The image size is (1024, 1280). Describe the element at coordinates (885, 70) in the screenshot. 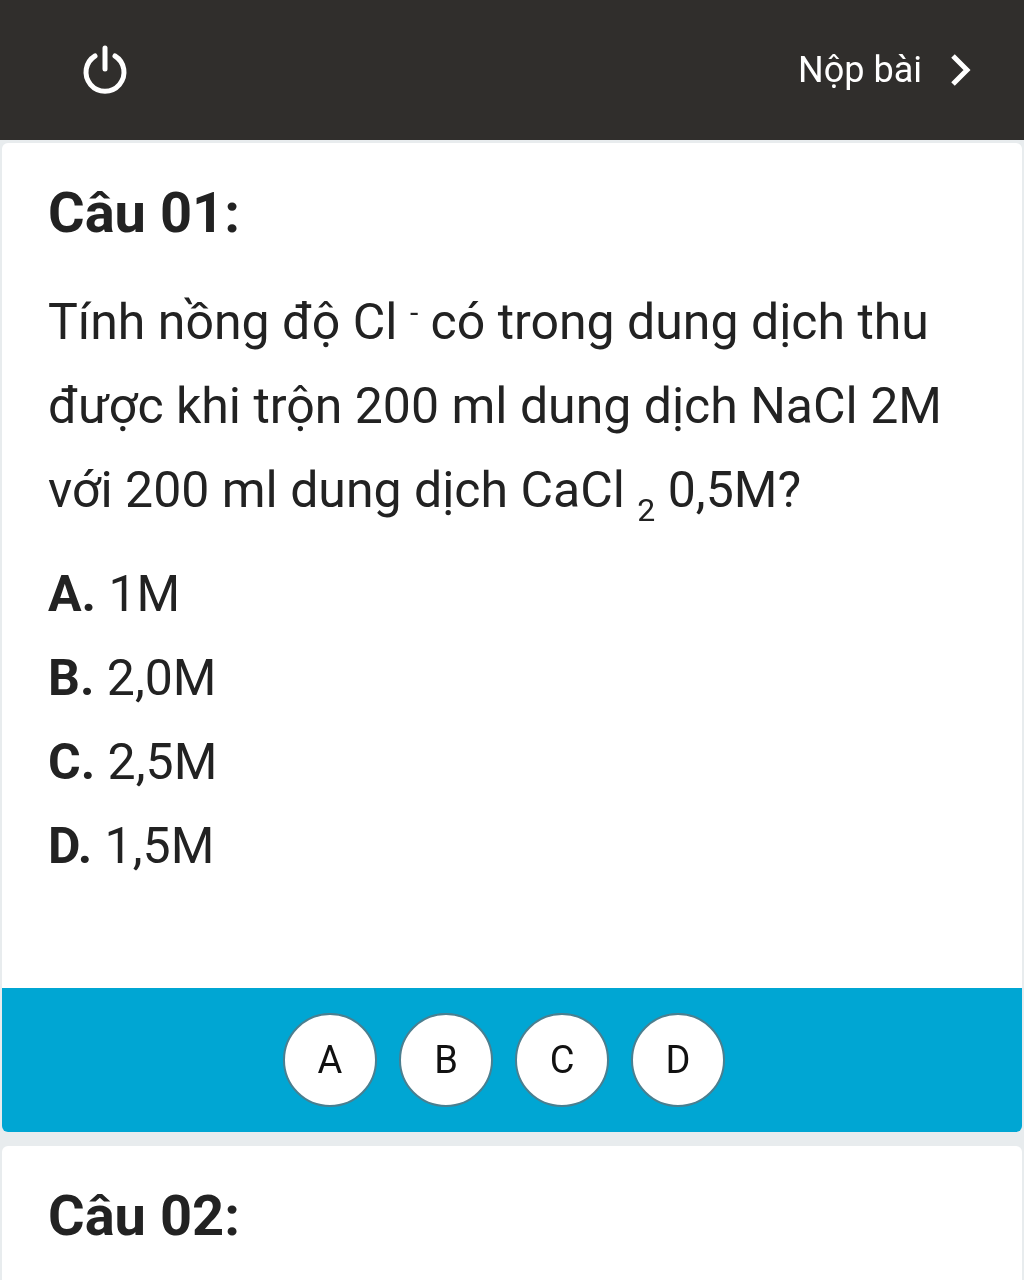

I see `submit-button: Nộp bài` at that location.